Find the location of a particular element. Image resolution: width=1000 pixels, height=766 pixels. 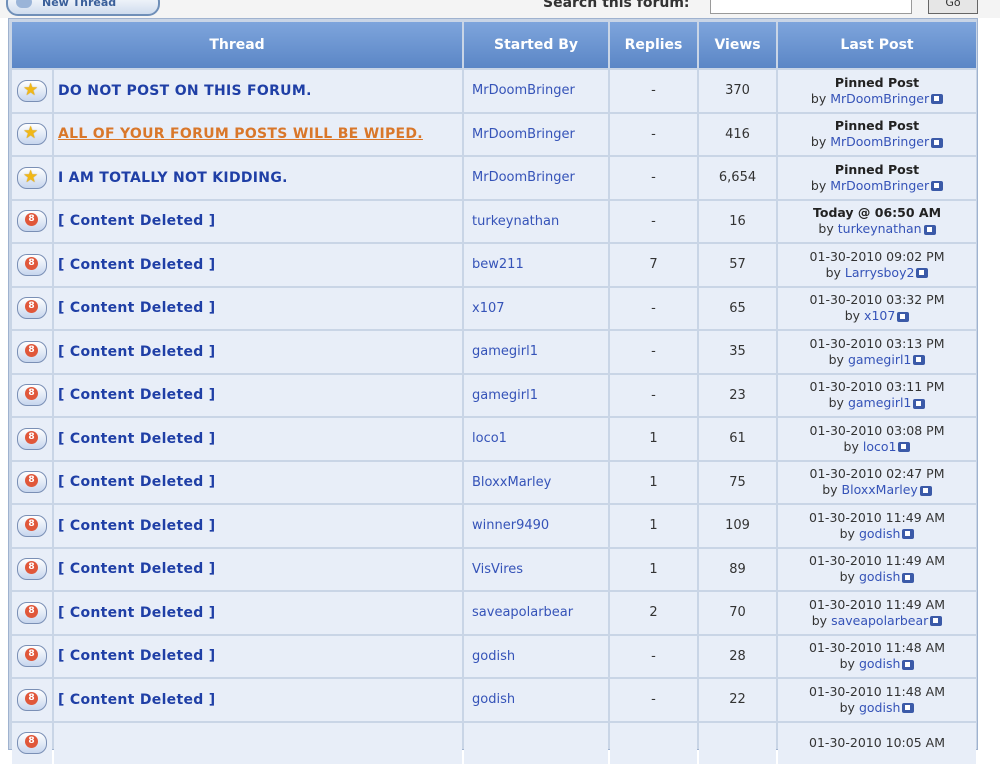

thread-starter-link: bew211 is located at coordinates (536, 265).